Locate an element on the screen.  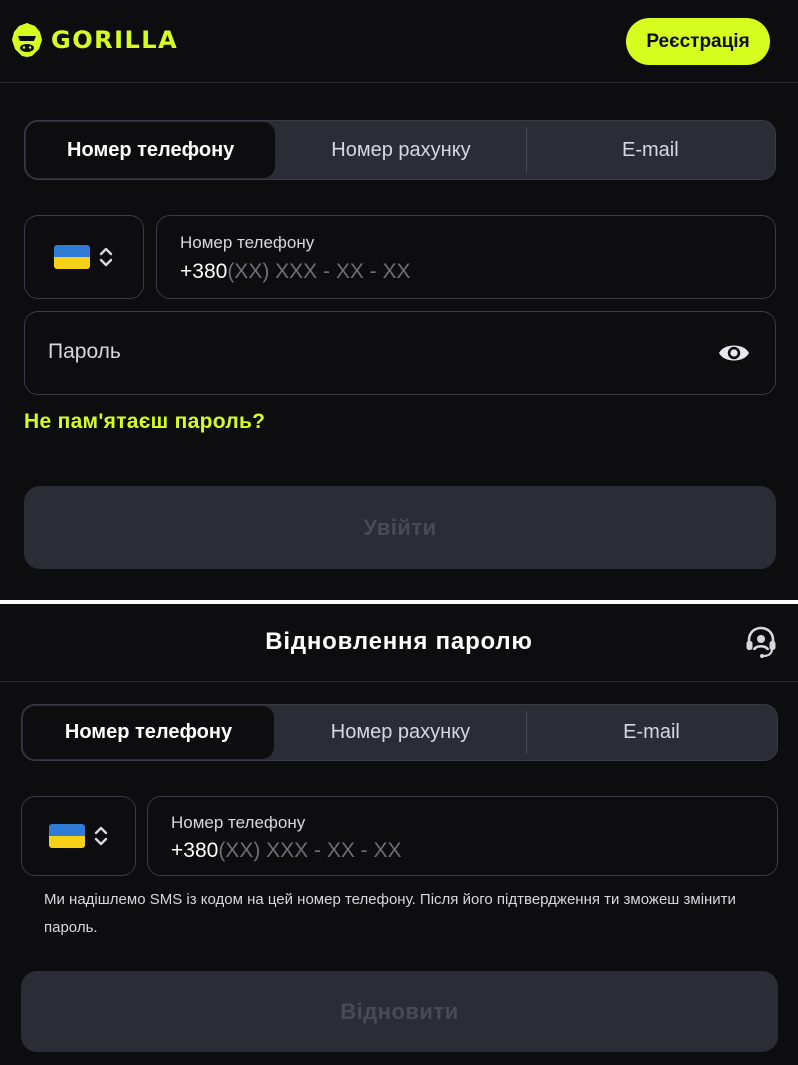
recovery-header: Відновлення паролю is located at coordinates (399, 643).